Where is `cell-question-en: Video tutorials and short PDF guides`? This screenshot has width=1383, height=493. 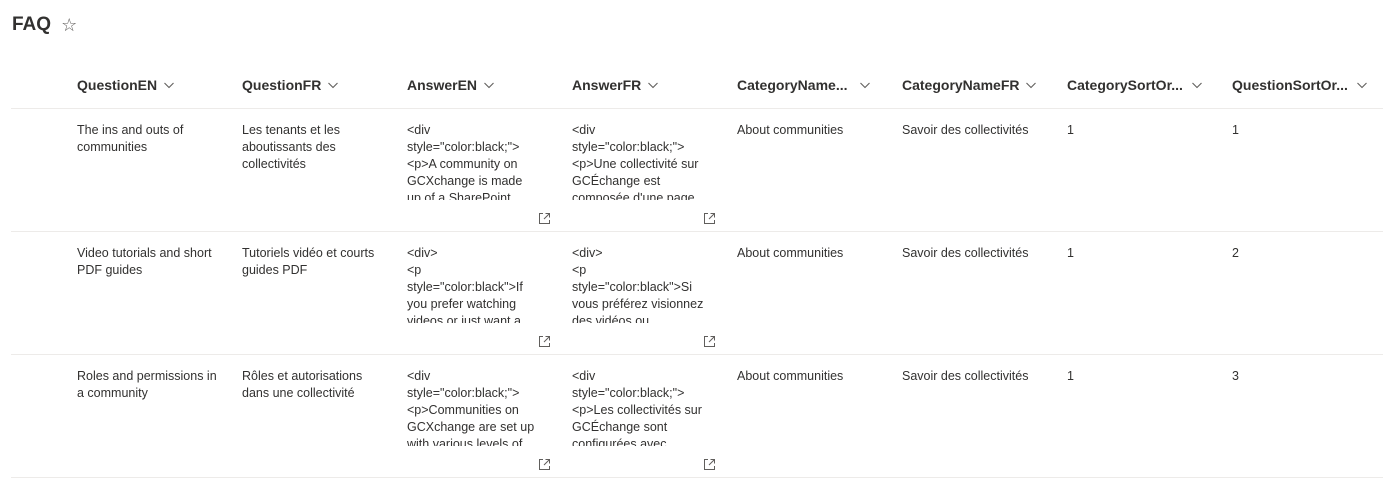 cell-question-en: Video tutorials and short PDF guides is located at coordinates (144, 261).